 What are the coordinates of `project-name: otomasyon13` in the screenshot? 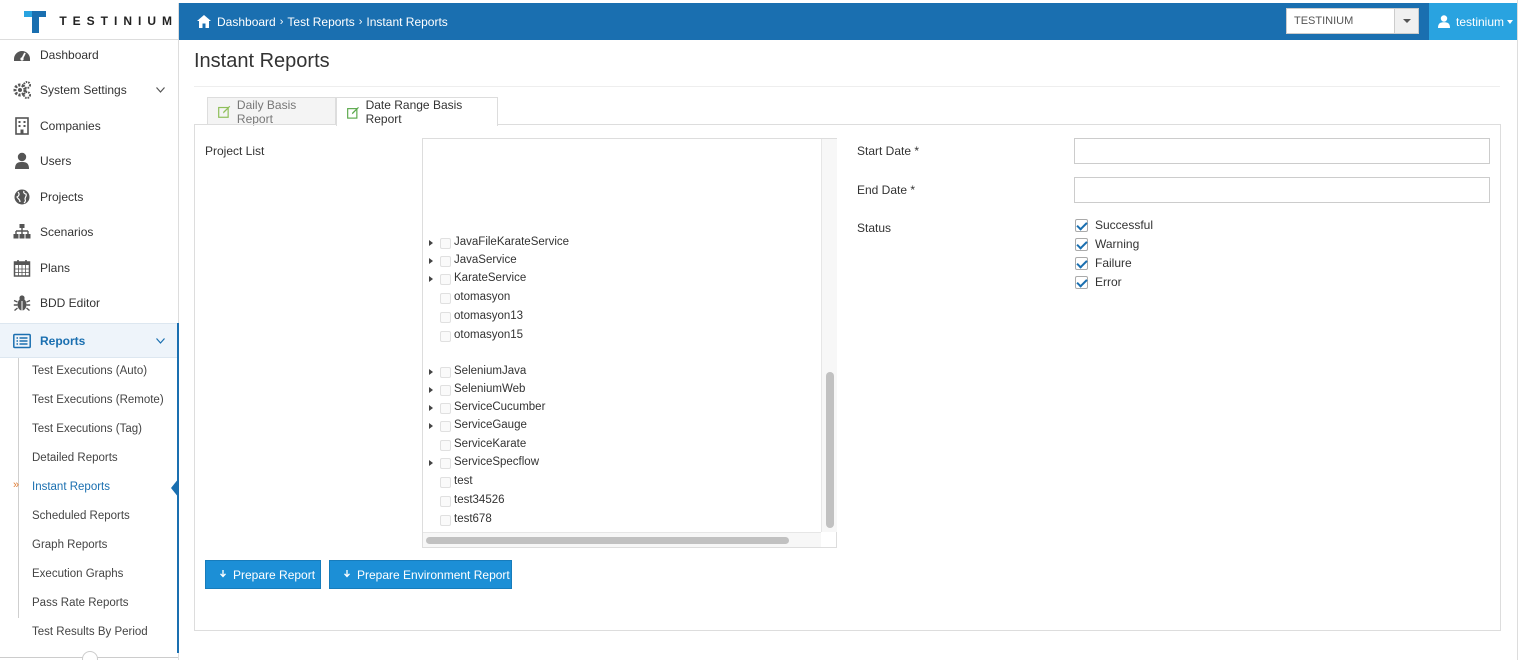 It's located at (489, 316).